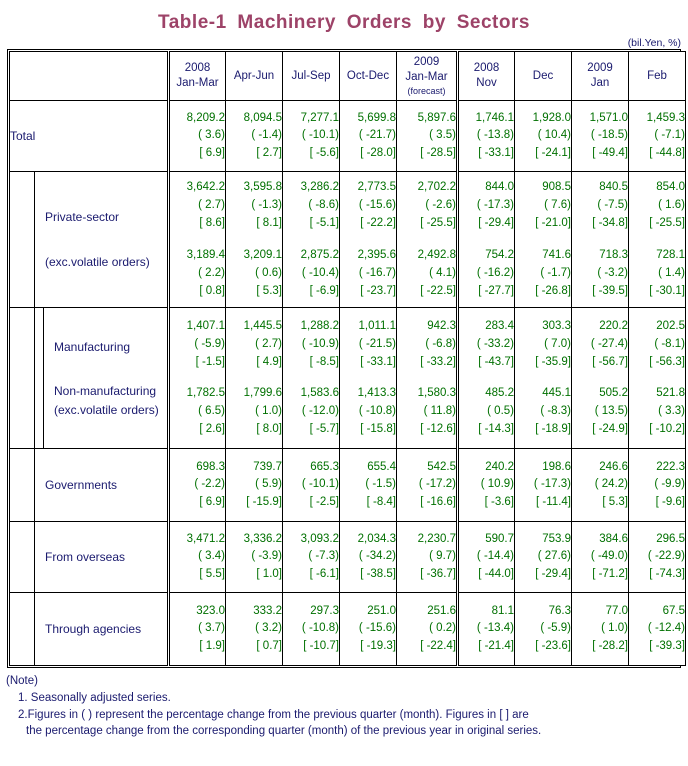 The image size is (688, 766). I want to click on cell-agencies-2: 297.3( -10.8)[ -10.7], so click(311, 629).